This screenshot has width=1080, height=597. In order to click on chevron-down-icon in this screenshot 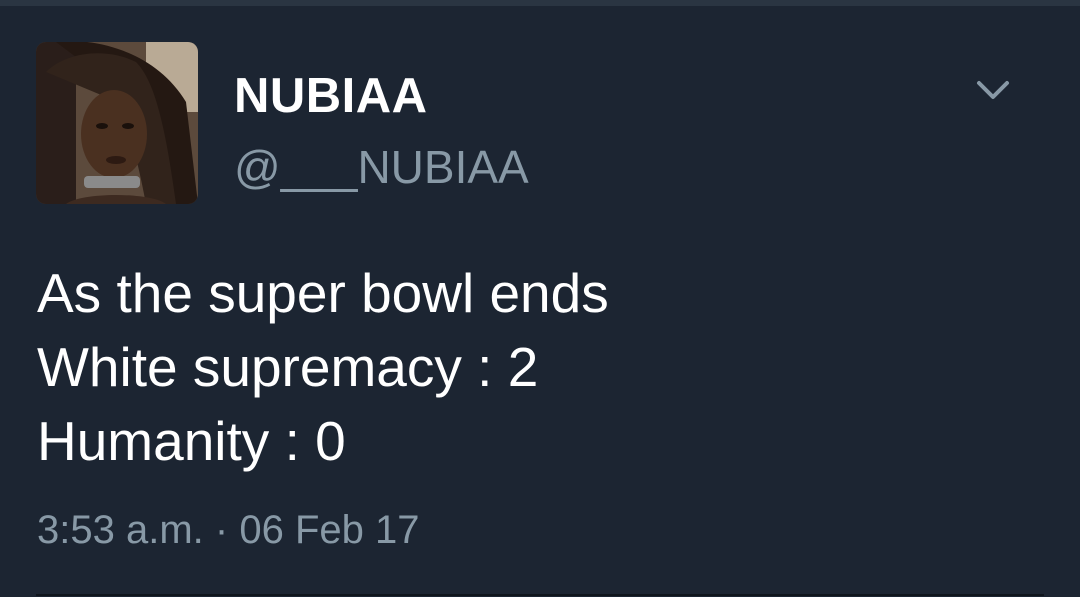, I will do `click(993, 91)`.